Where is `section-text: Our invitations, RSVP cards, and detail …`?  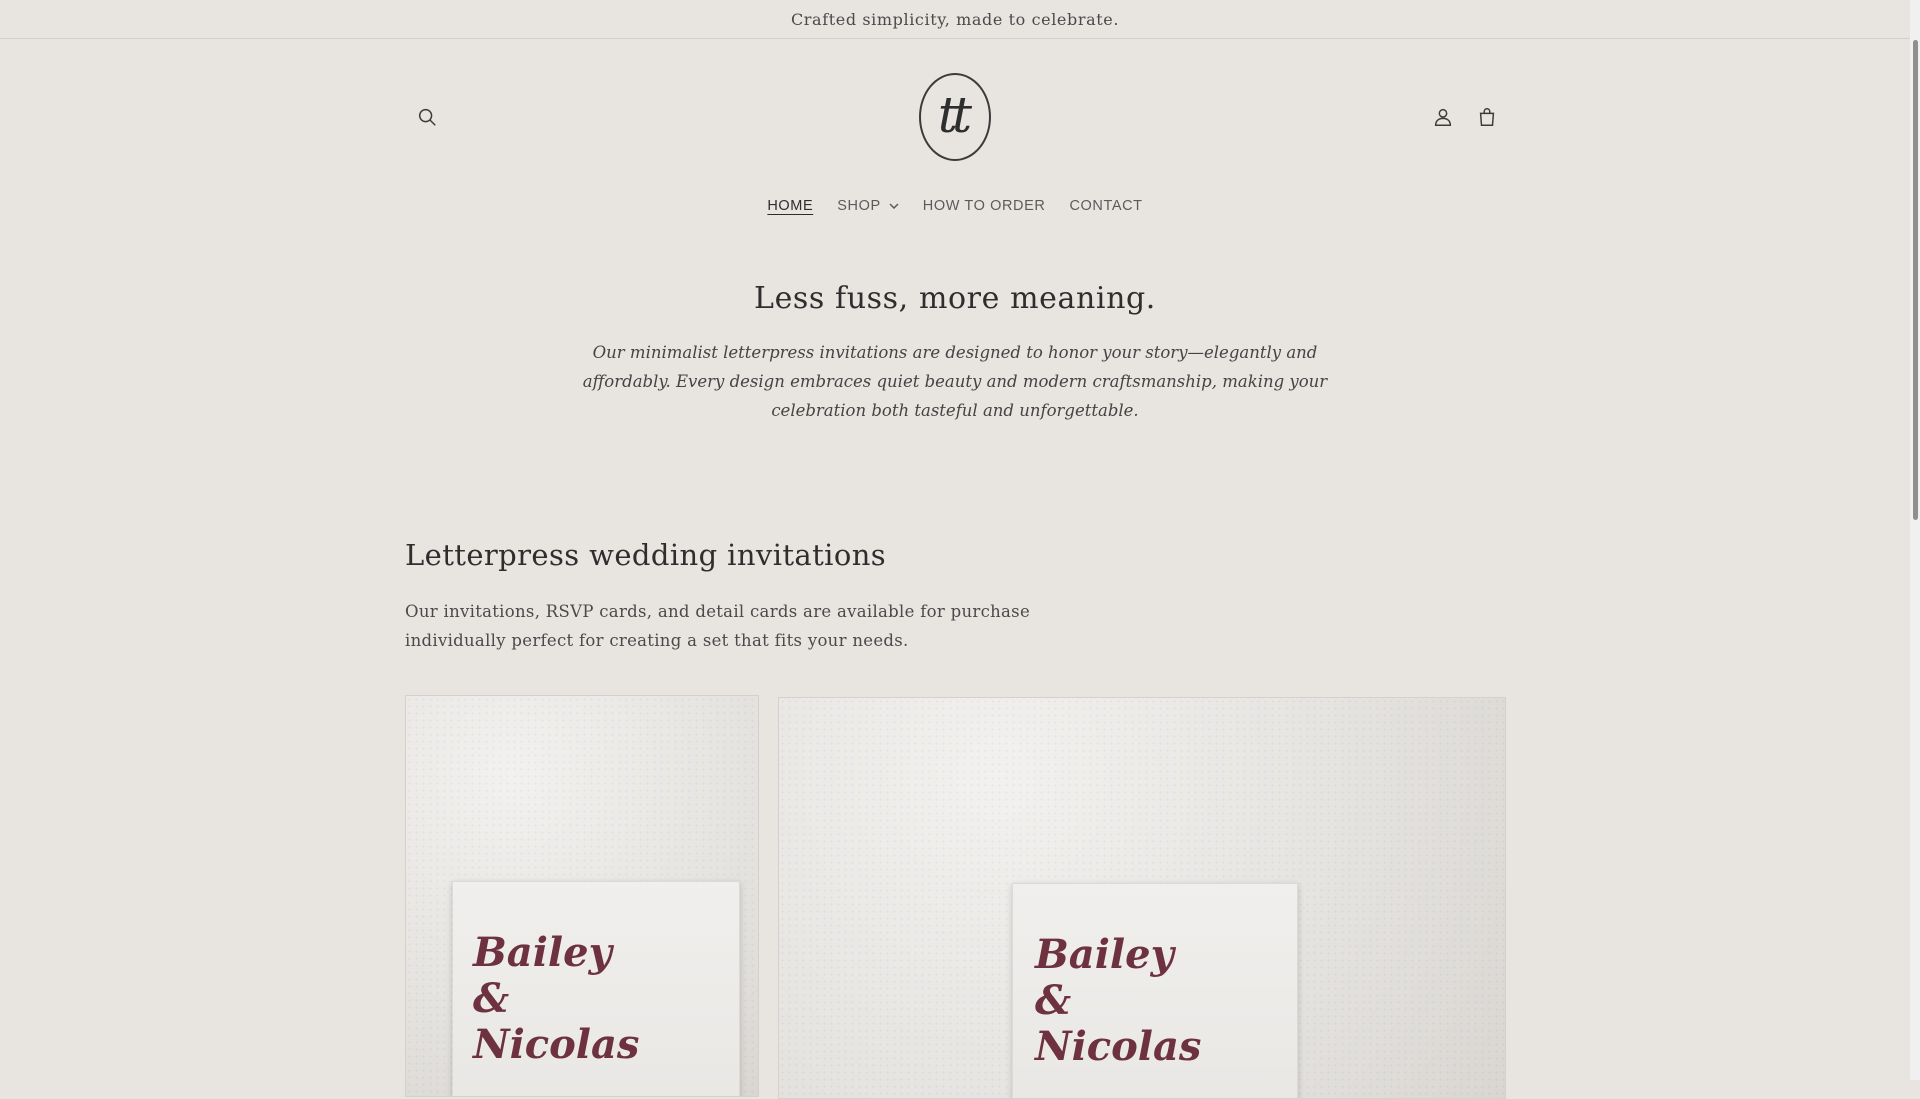 section-text: Our invitations, RSVP cards, and detail … is located at coordinates (718, 626).